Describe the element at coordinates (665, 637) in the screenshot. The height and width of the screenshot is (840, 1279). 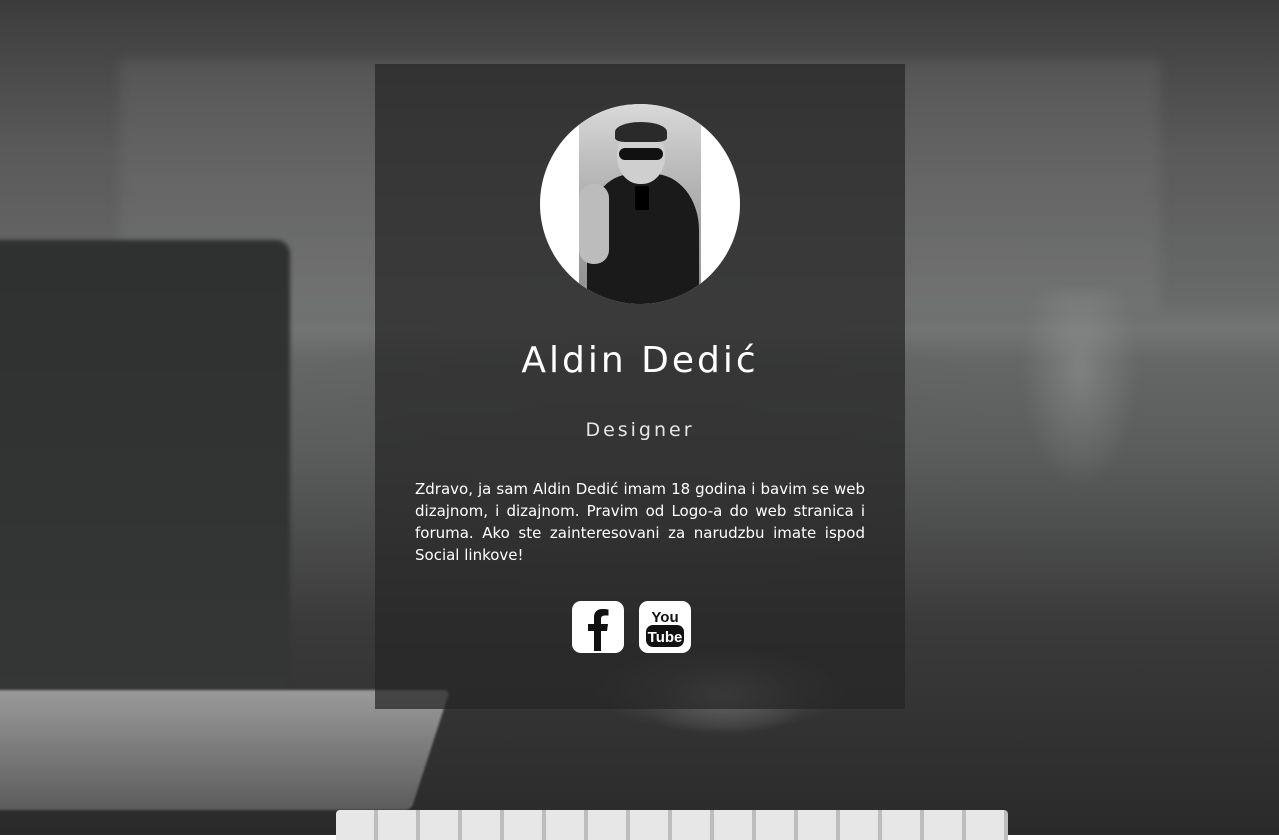
I see `youtube-word-bottom: Tube` at that location.